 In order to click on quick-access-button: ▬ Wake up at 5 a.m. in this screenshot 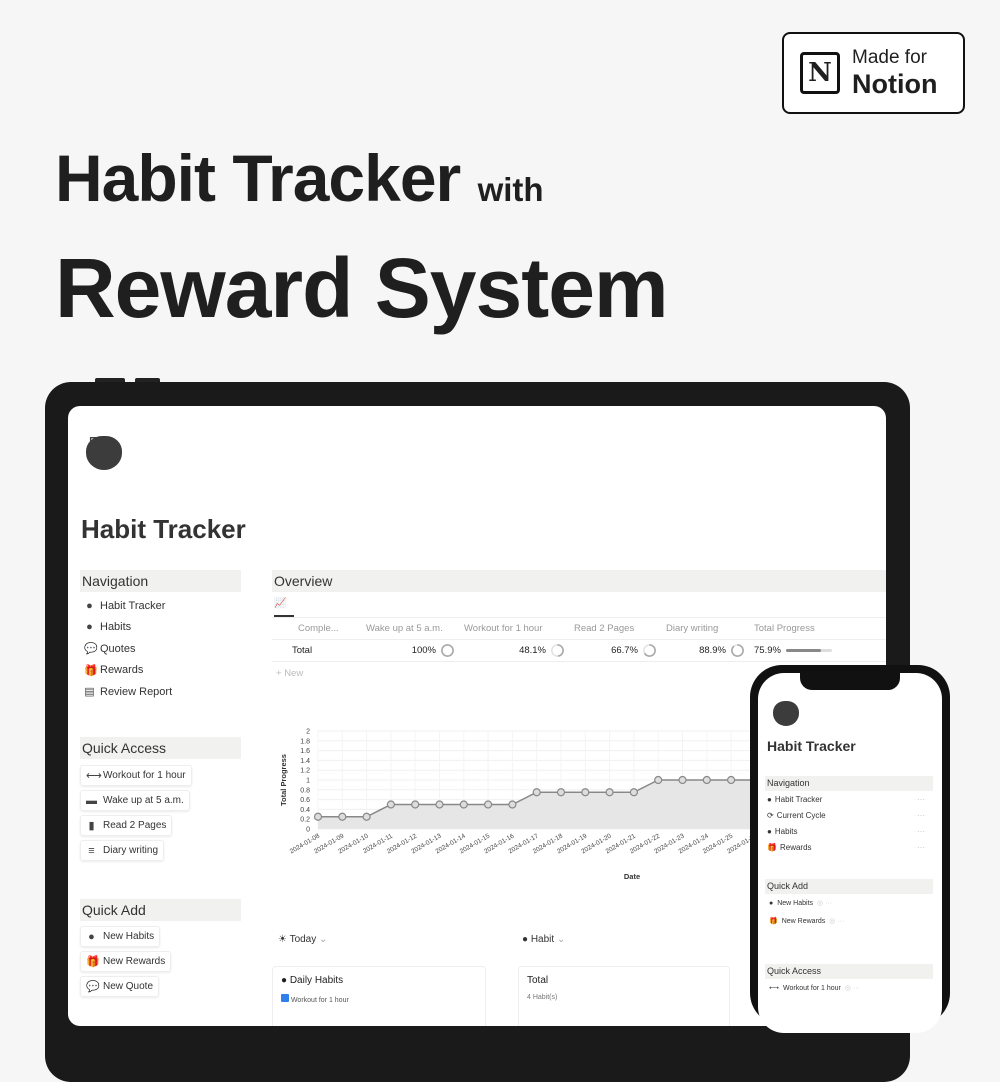, I will do `click(135, 800)`.